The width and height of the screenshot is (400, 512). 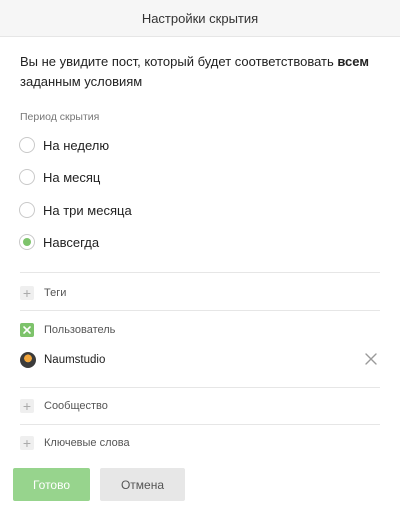 What do you see at coordinates (60, 117) in the screenshot?
I see `period-label: Период скрытия` at bounding box center [60, 117].